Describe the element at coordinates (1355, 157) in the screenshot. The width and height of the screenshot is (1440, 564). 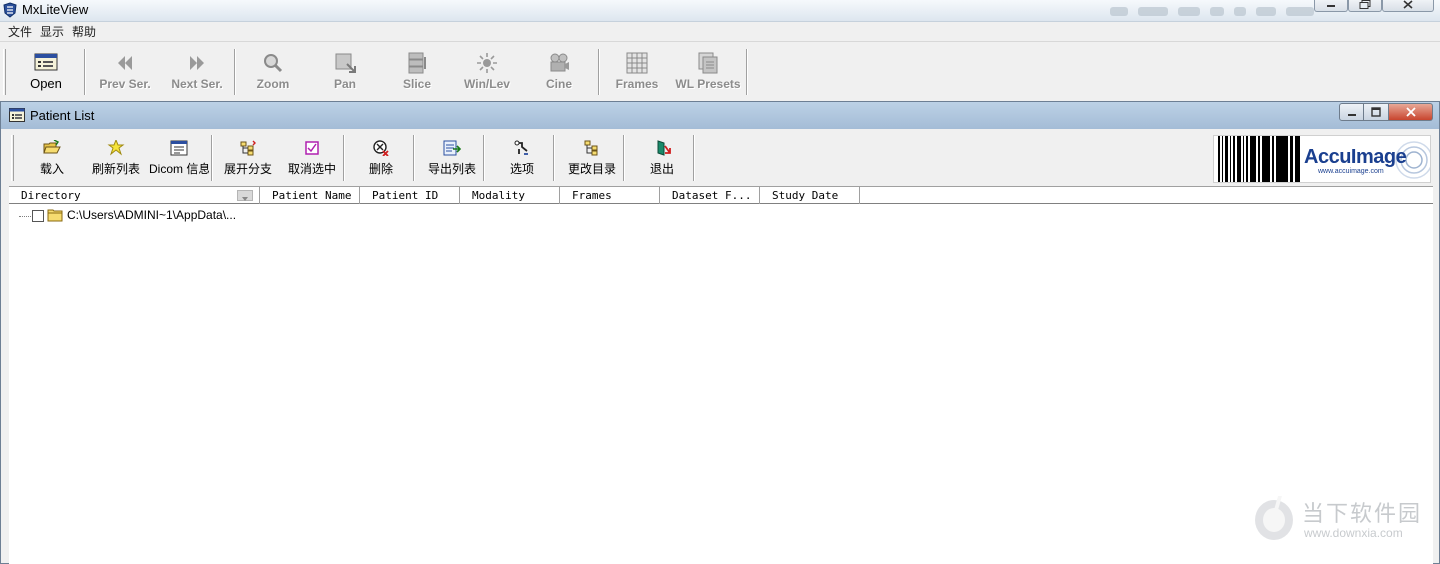
I see `accuimage-logo-text: AccuImage` at that location.